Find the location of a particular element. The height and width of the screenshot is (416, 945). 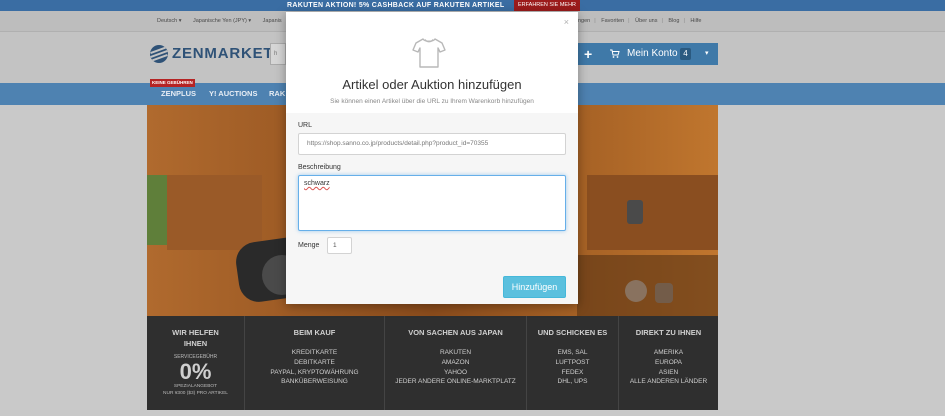

footer-heading: WIR HELFEN IHNEN is located at coordinates (195, 338).